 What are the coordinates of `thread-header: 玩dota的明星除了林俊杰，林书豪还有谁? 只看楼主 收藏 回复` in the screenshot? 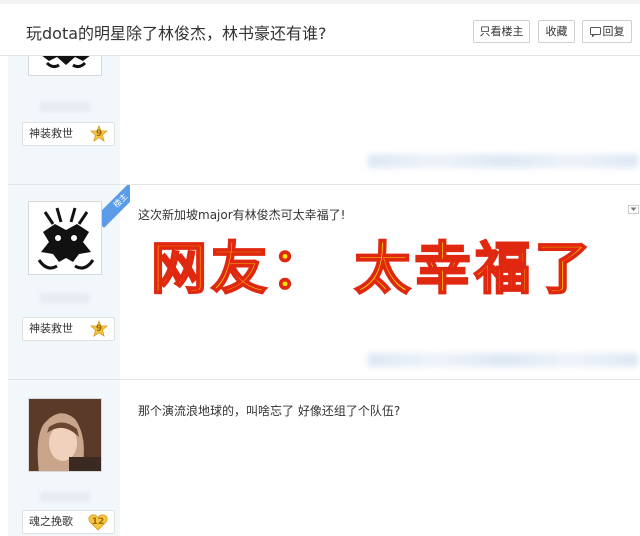 It's located at (320, 28).